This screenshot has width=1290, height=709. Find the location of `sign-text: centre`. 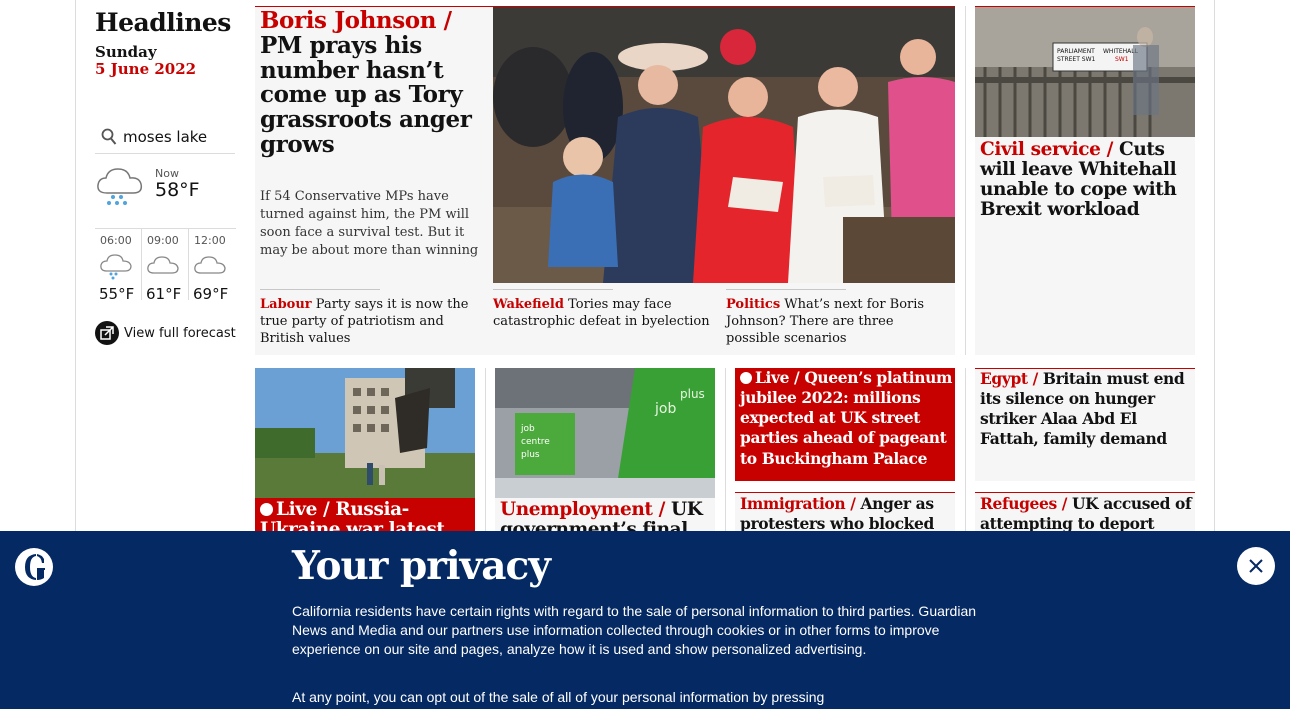

sign-text: centre is located at coordinates (535, 442).